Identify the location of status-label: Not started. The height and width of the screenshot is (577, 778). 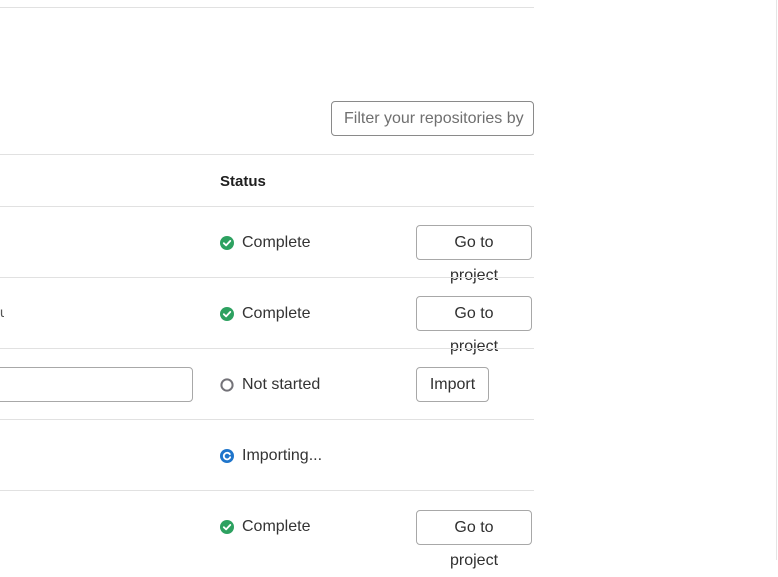
(281, 384).